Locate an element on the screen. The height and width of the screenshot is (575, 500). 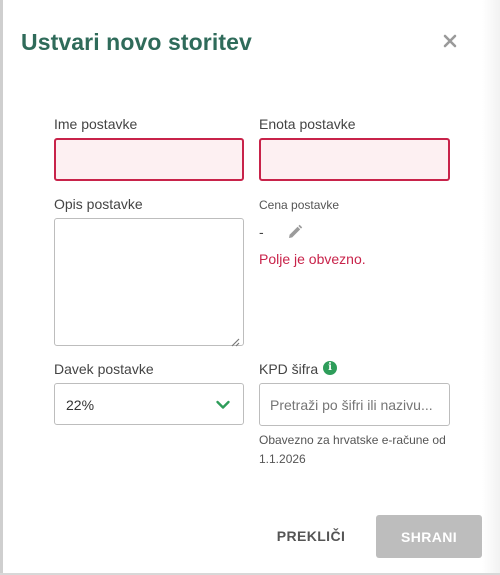
kpd-search-input is located at coordinates (354, 404).